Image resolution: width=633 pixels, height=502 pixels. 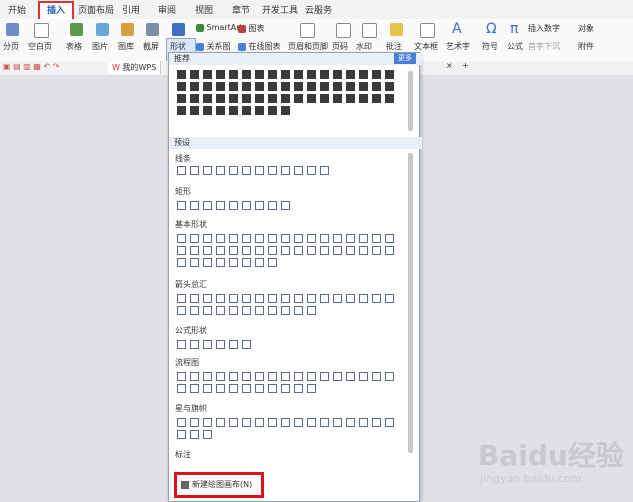 I want to click on recommended-shapes-grid, so click(x=291, y=93).